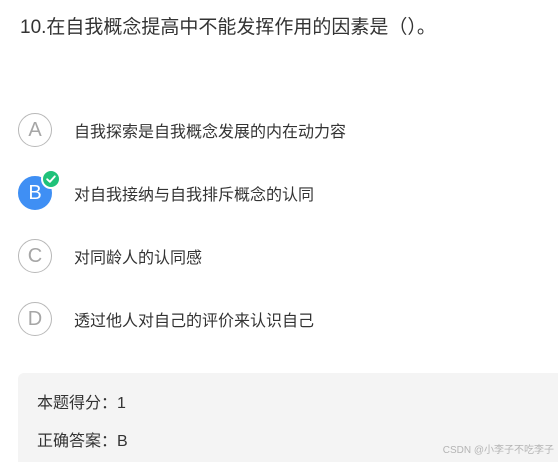  I want to click on option-b: B 对自我接纳与自我排斥概念的认同, so click(278, 190).